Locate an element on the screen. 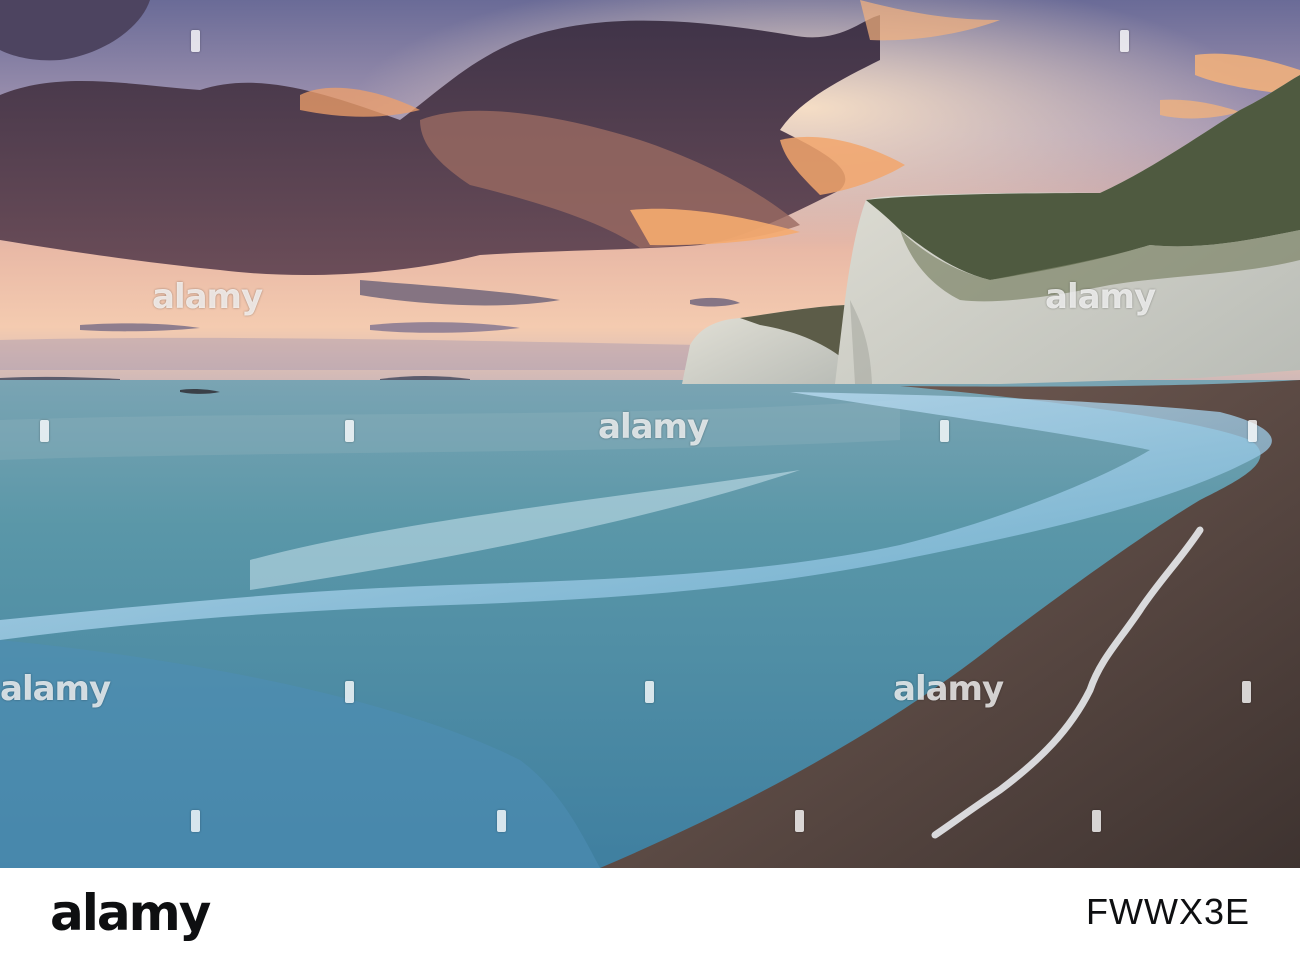  image-id: FWWX3E is located at coordinates (1168, 911).